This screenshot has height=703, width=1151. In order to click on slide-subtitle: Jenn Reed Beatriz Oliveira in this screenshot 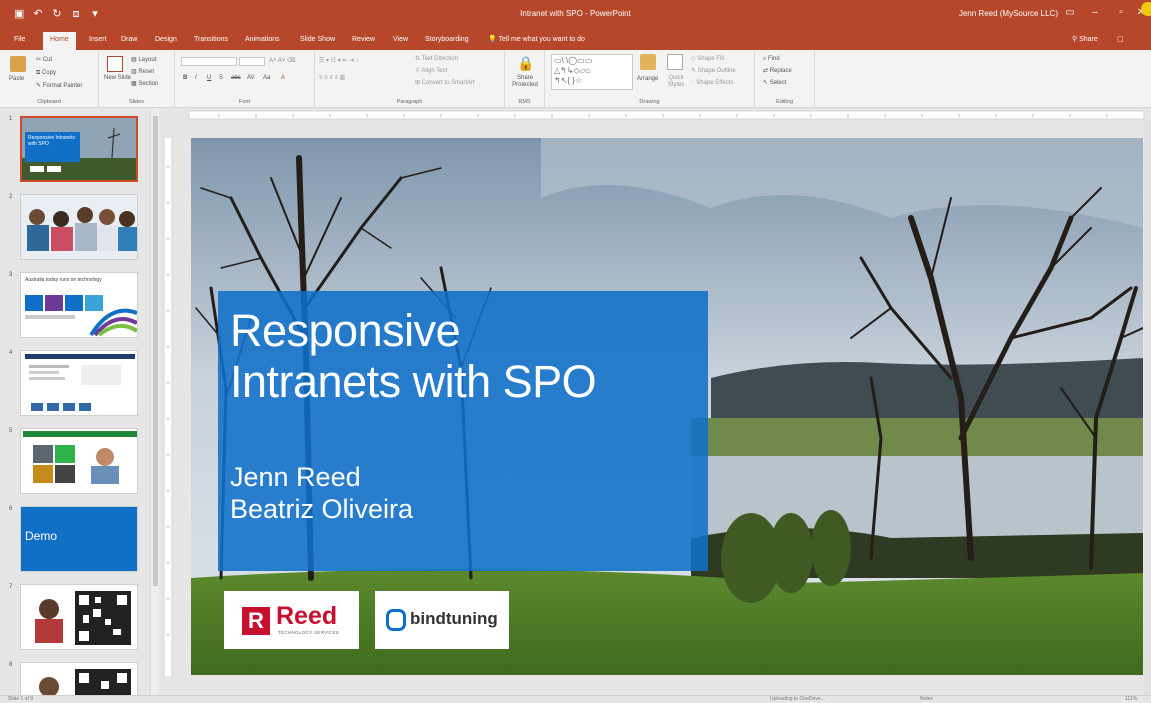, I will do `click(321, 493)`.